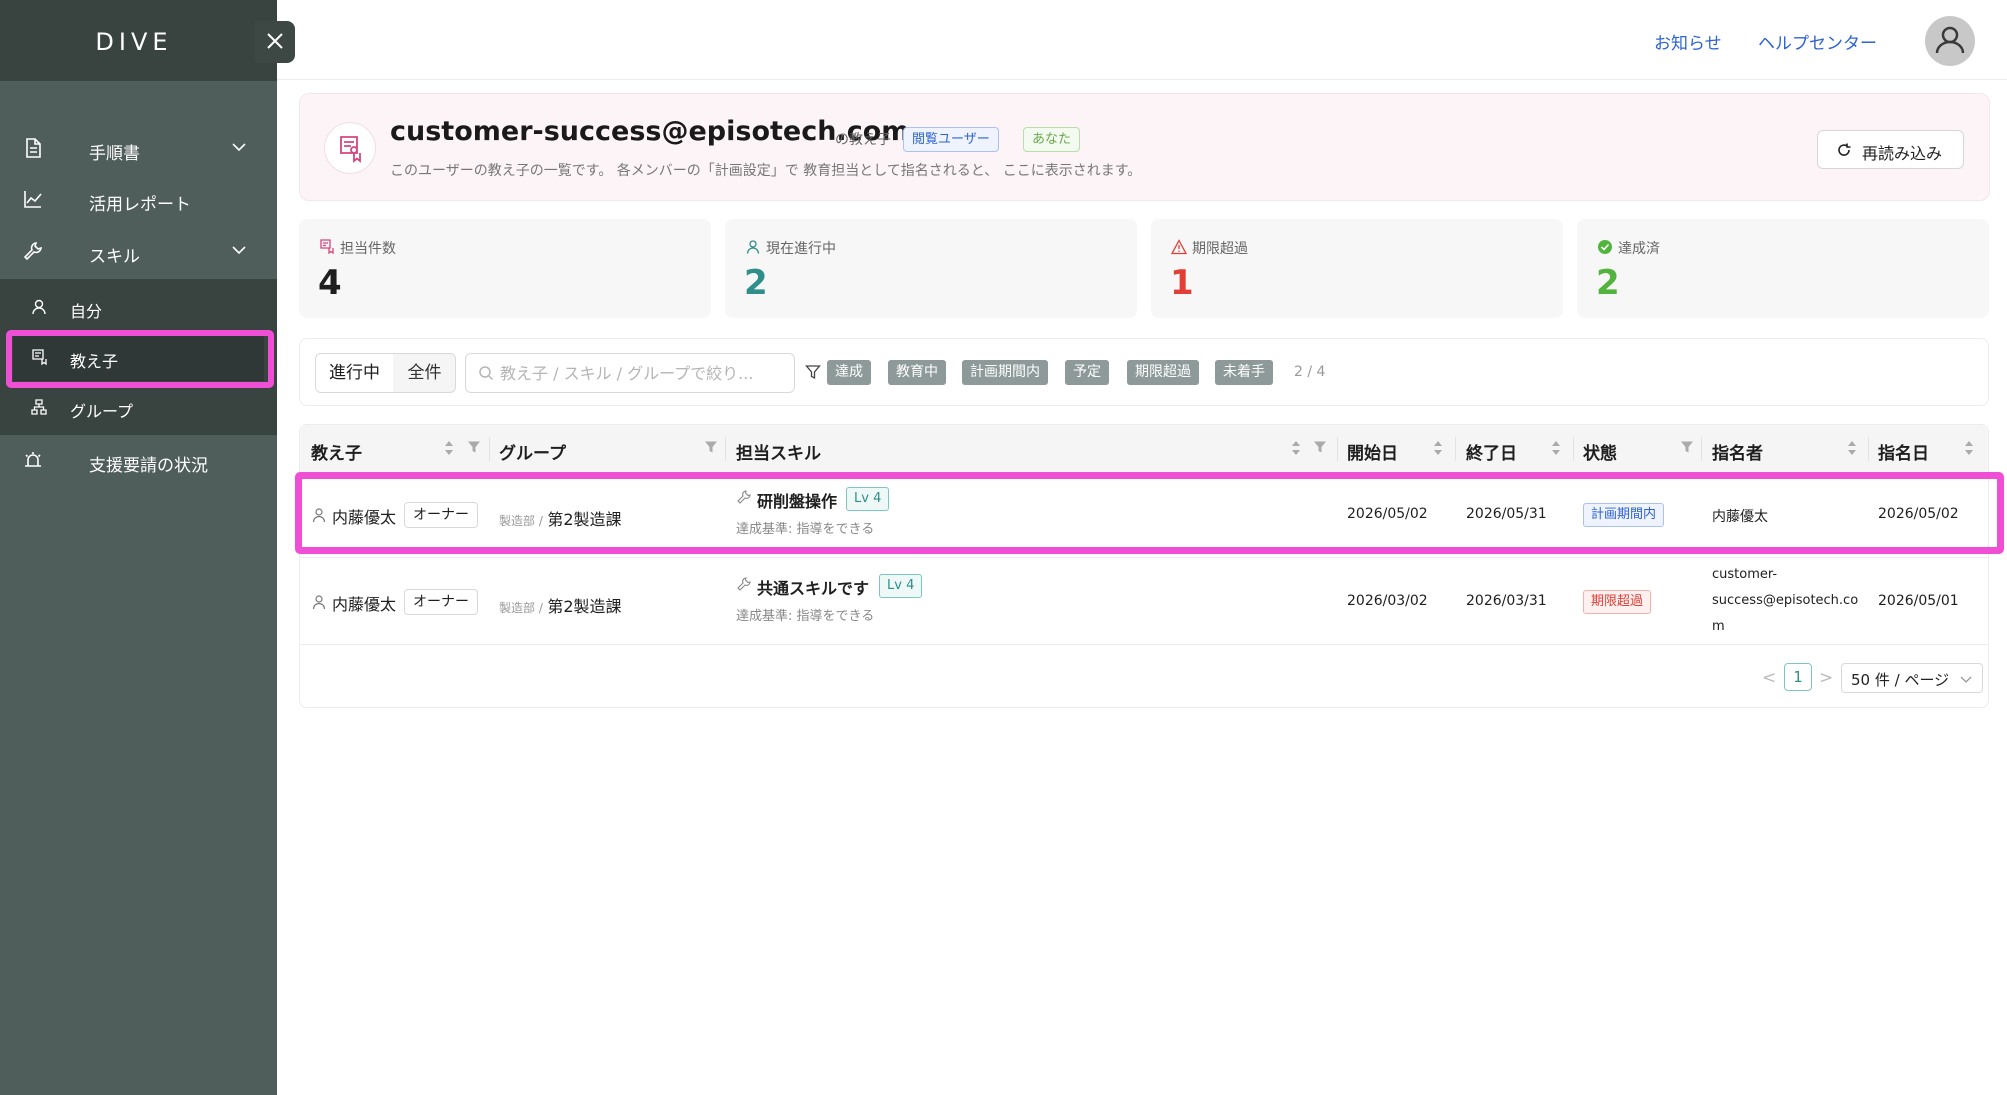  What do you see at coordinates (1798, 677) in the screenshot?
I see `page-number: 1` at bounding box center [1798, 677].